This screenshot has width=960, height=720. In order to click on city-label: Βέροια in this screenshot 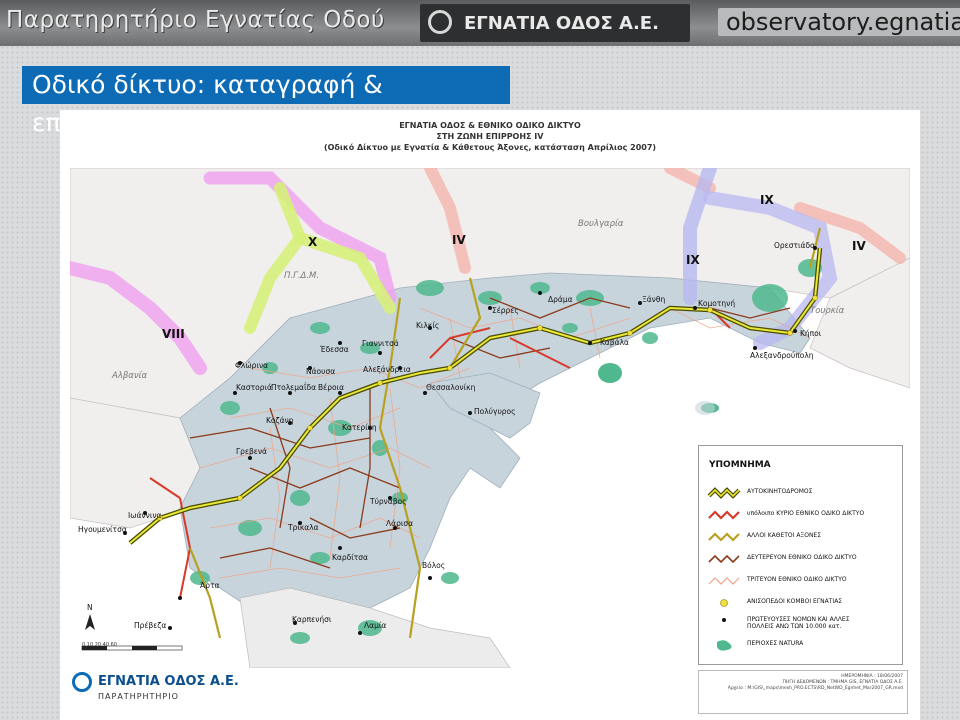, I will do `click(331, 387)`.